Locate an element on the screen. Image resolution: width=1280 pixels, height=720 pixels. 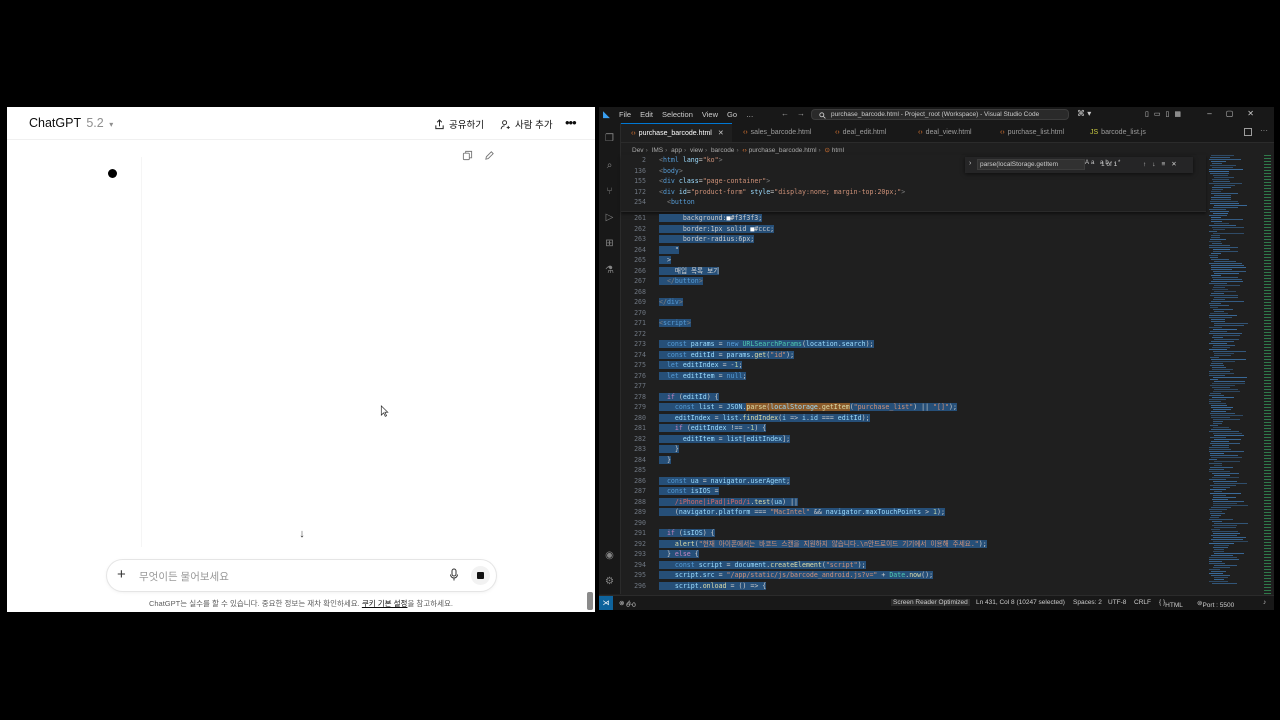
crumb: Dev is located at coordinates (638, 150).